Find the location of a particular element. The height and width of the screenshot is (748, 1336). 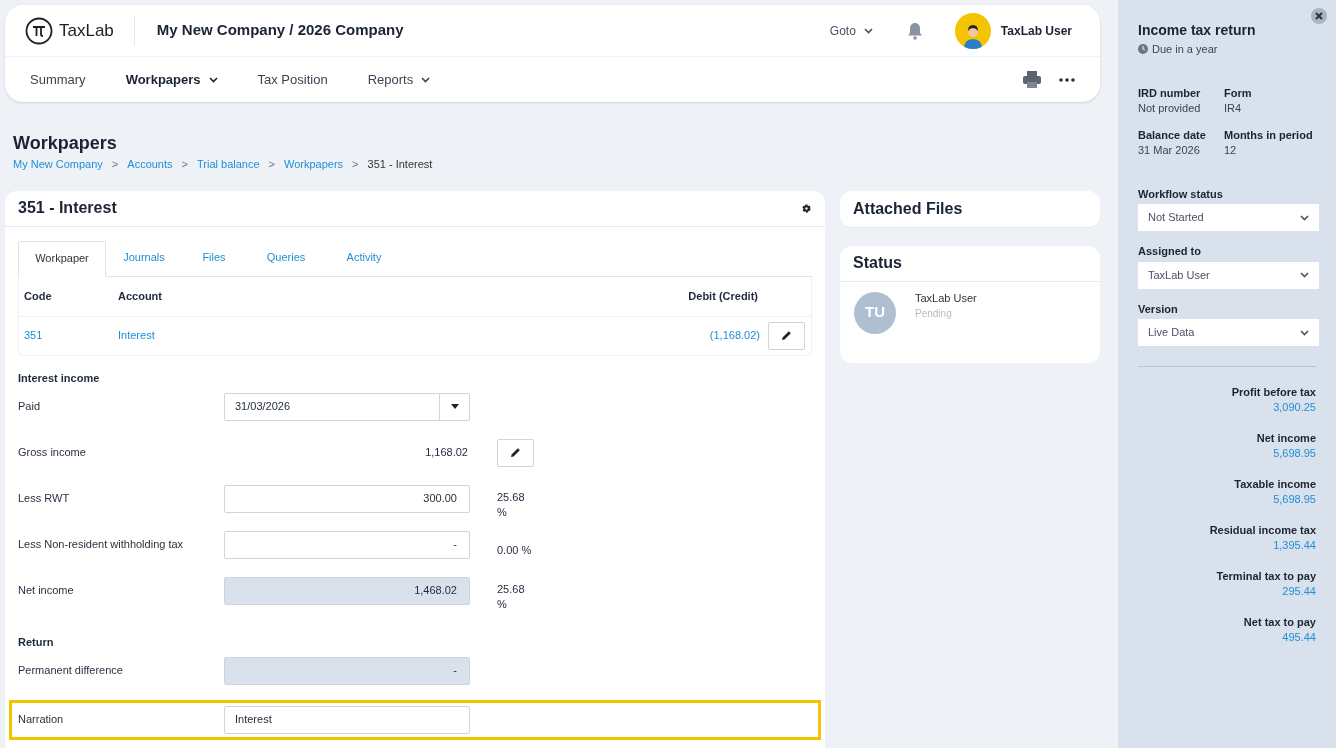

settings-icon is located at coordinates (806, 208).